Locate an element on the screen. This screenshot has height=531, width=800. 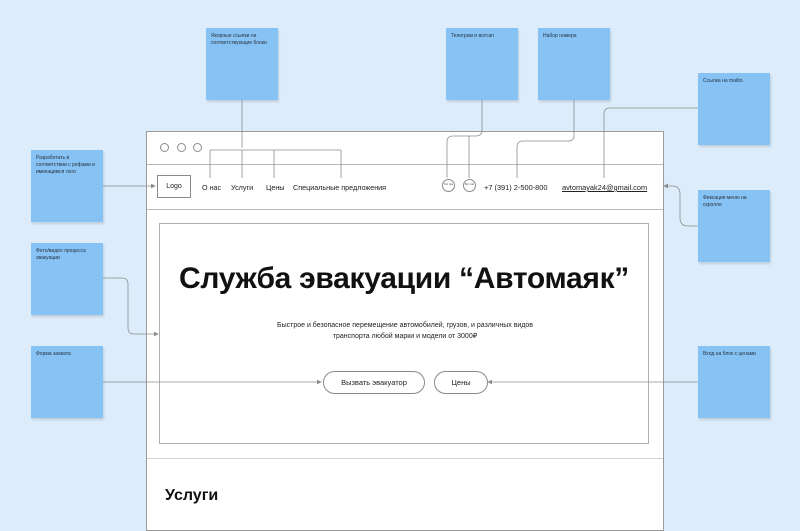
connector-anchor-links is located at coordinates (275, 139).